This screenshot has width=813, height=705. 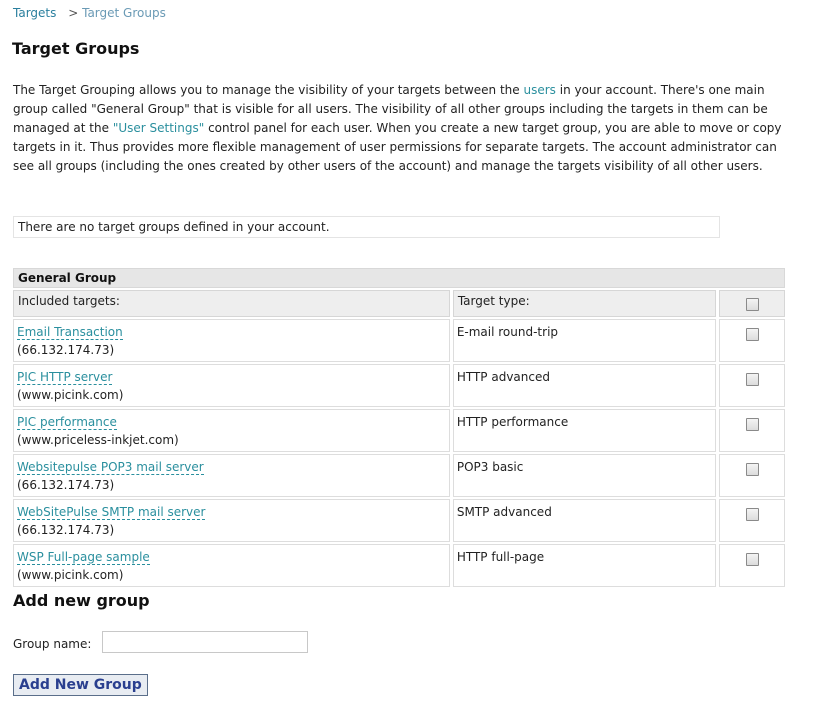 I want to click on add-new-group-button: Add New Group, so click(x=80, y=685).